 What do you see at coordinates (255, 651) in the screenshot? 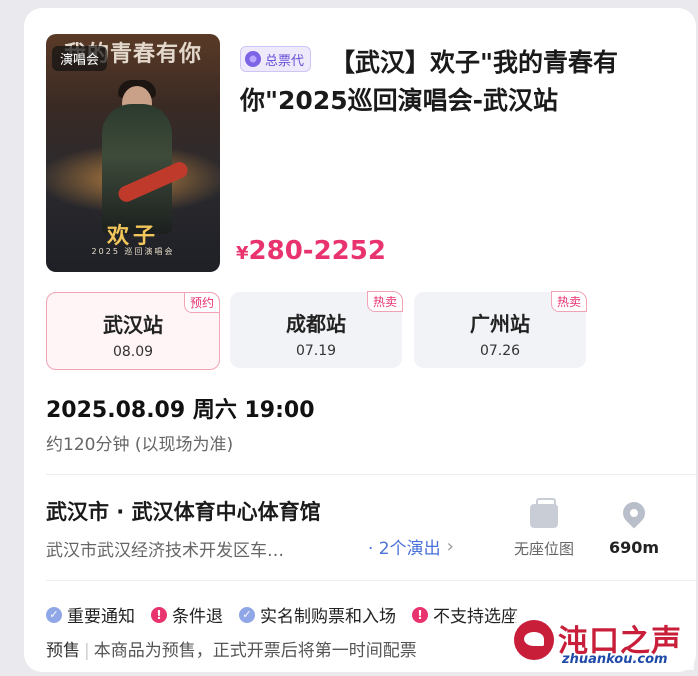
I see `presale-text: 本商品为预售，正式开票后将第一时间配票` at bounding box center [255, 651].